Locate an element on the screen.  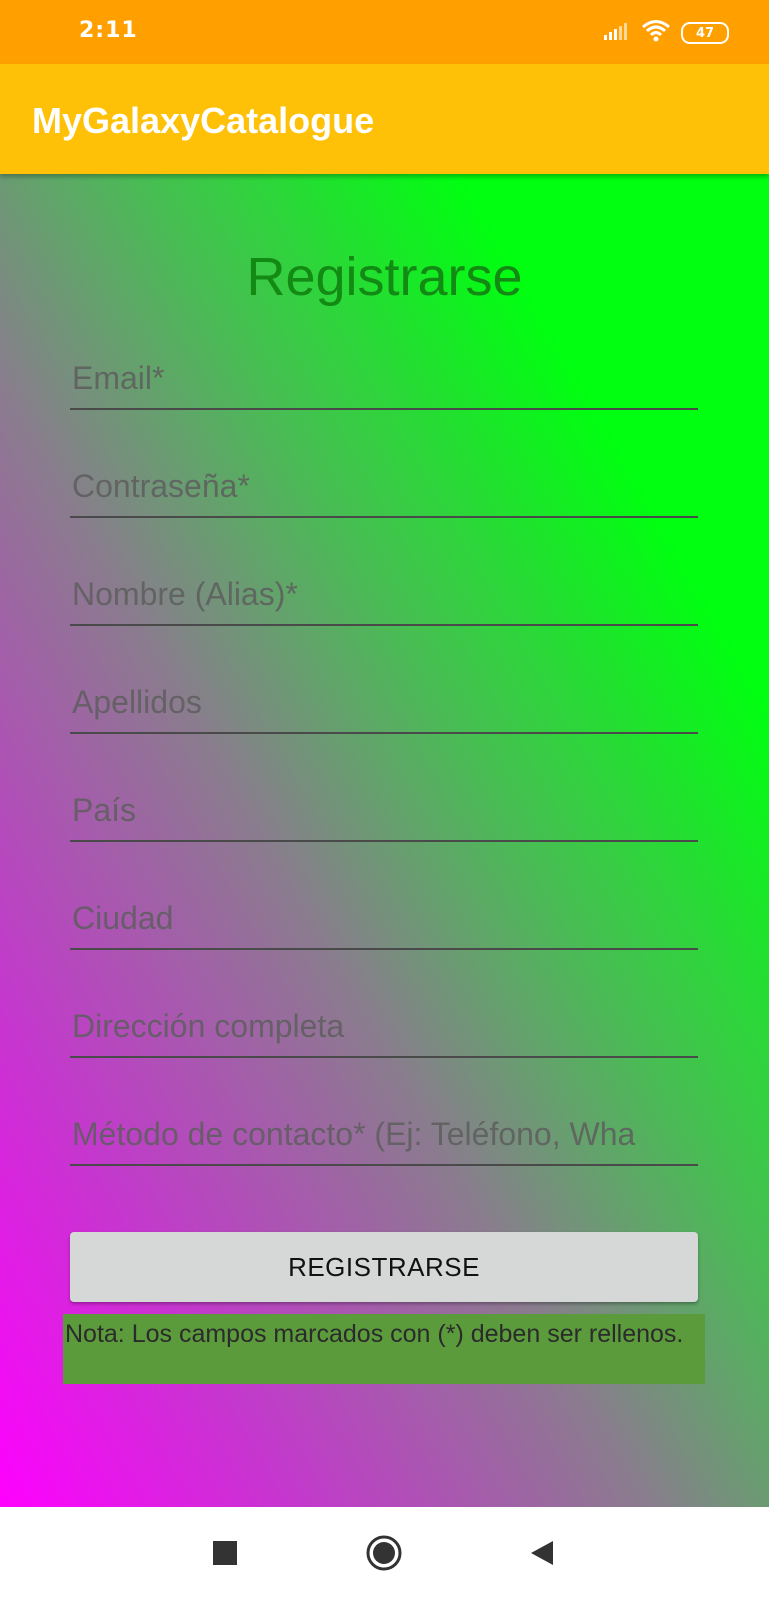
wifi-icon is located at coordinates (656, 33).